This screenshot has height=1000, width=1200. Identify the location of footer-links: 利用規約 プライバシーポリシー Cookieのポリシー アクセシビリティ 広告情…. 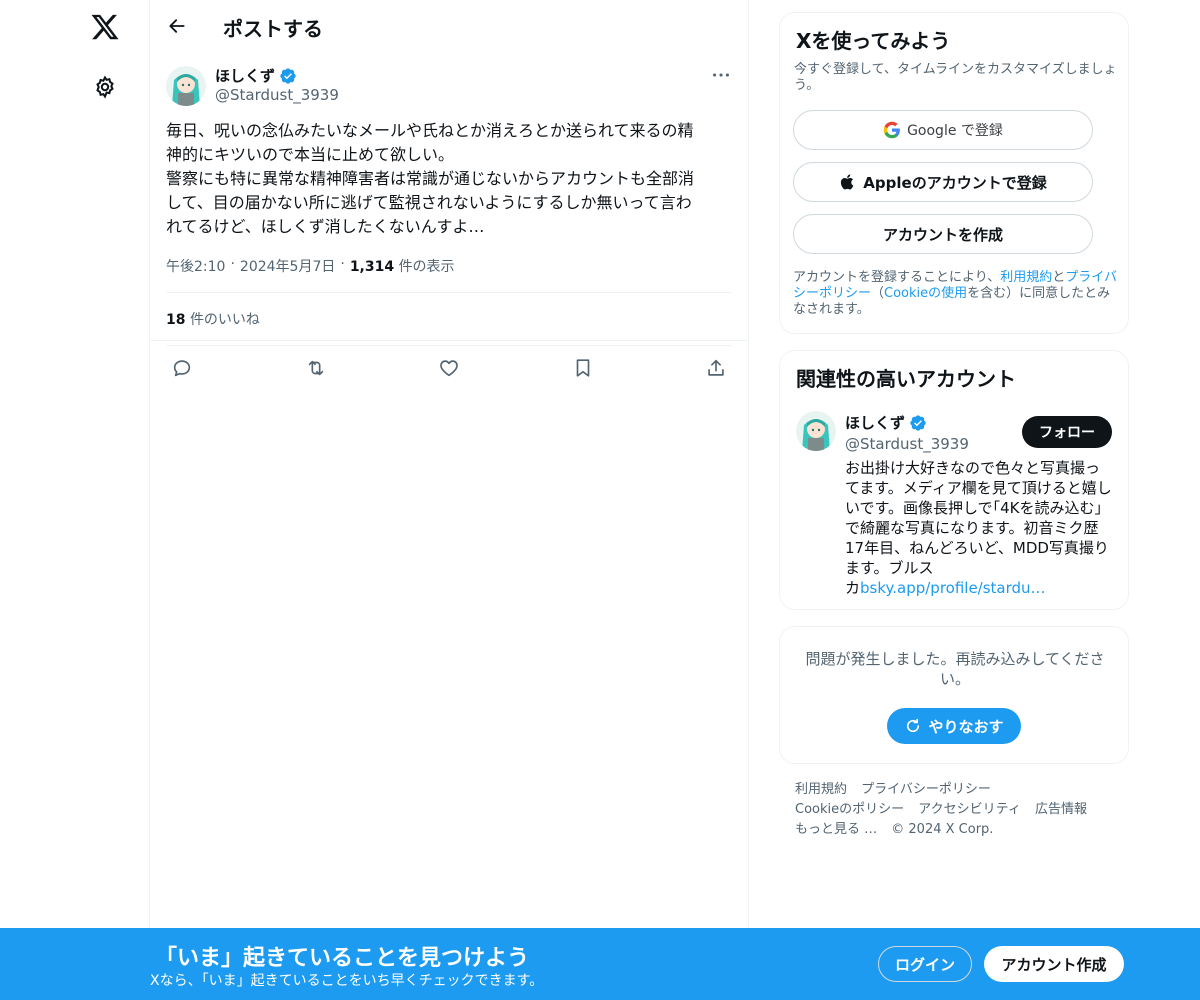
(955, 810).